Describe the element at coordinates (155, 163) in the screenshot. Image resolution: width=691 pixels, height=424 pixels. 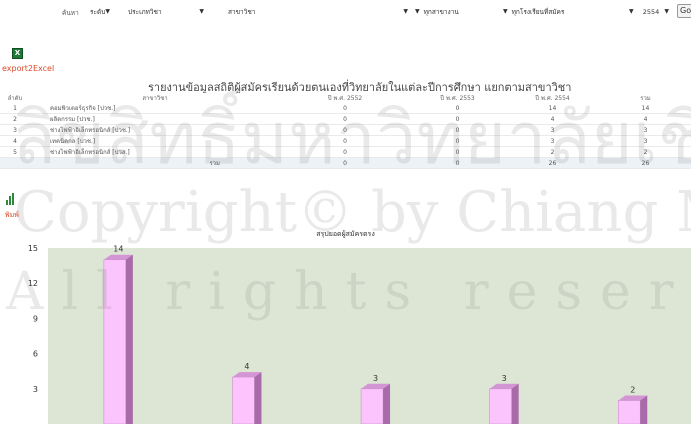
I see `total-label: รวม` at that location.